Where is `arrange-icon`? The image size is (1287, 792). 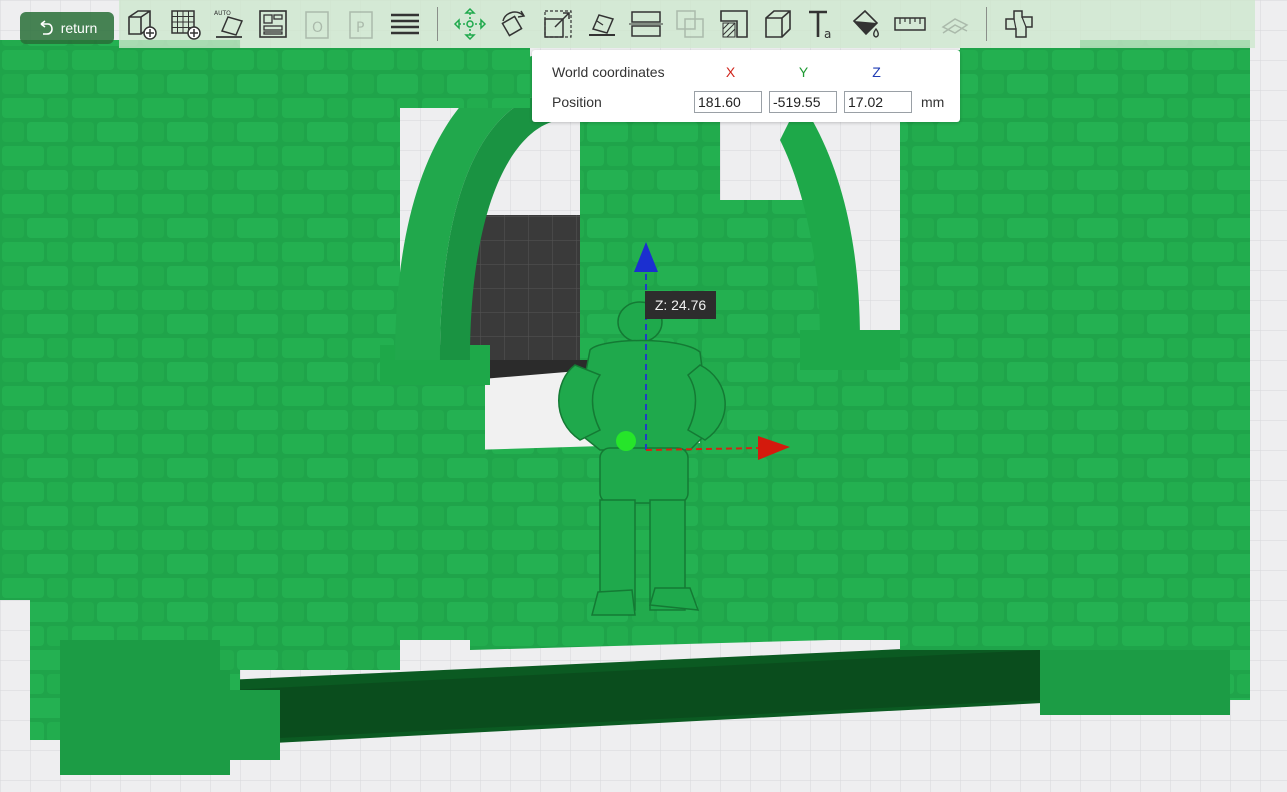
arrange-icon is located at coordinates (273, 24).